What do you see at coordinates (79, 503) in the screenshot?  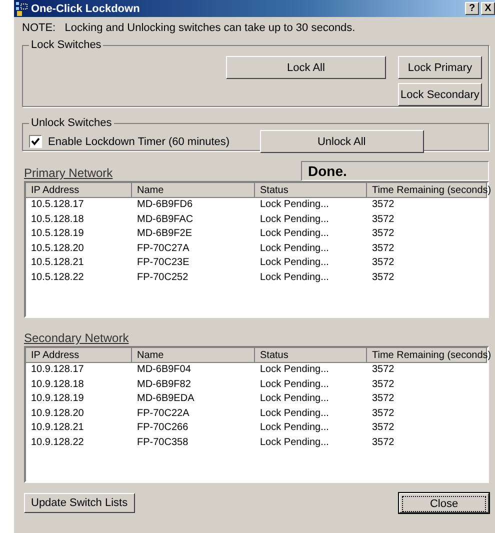 I see `update-button: Update Switch Lists` at bounding box center [79, 503].